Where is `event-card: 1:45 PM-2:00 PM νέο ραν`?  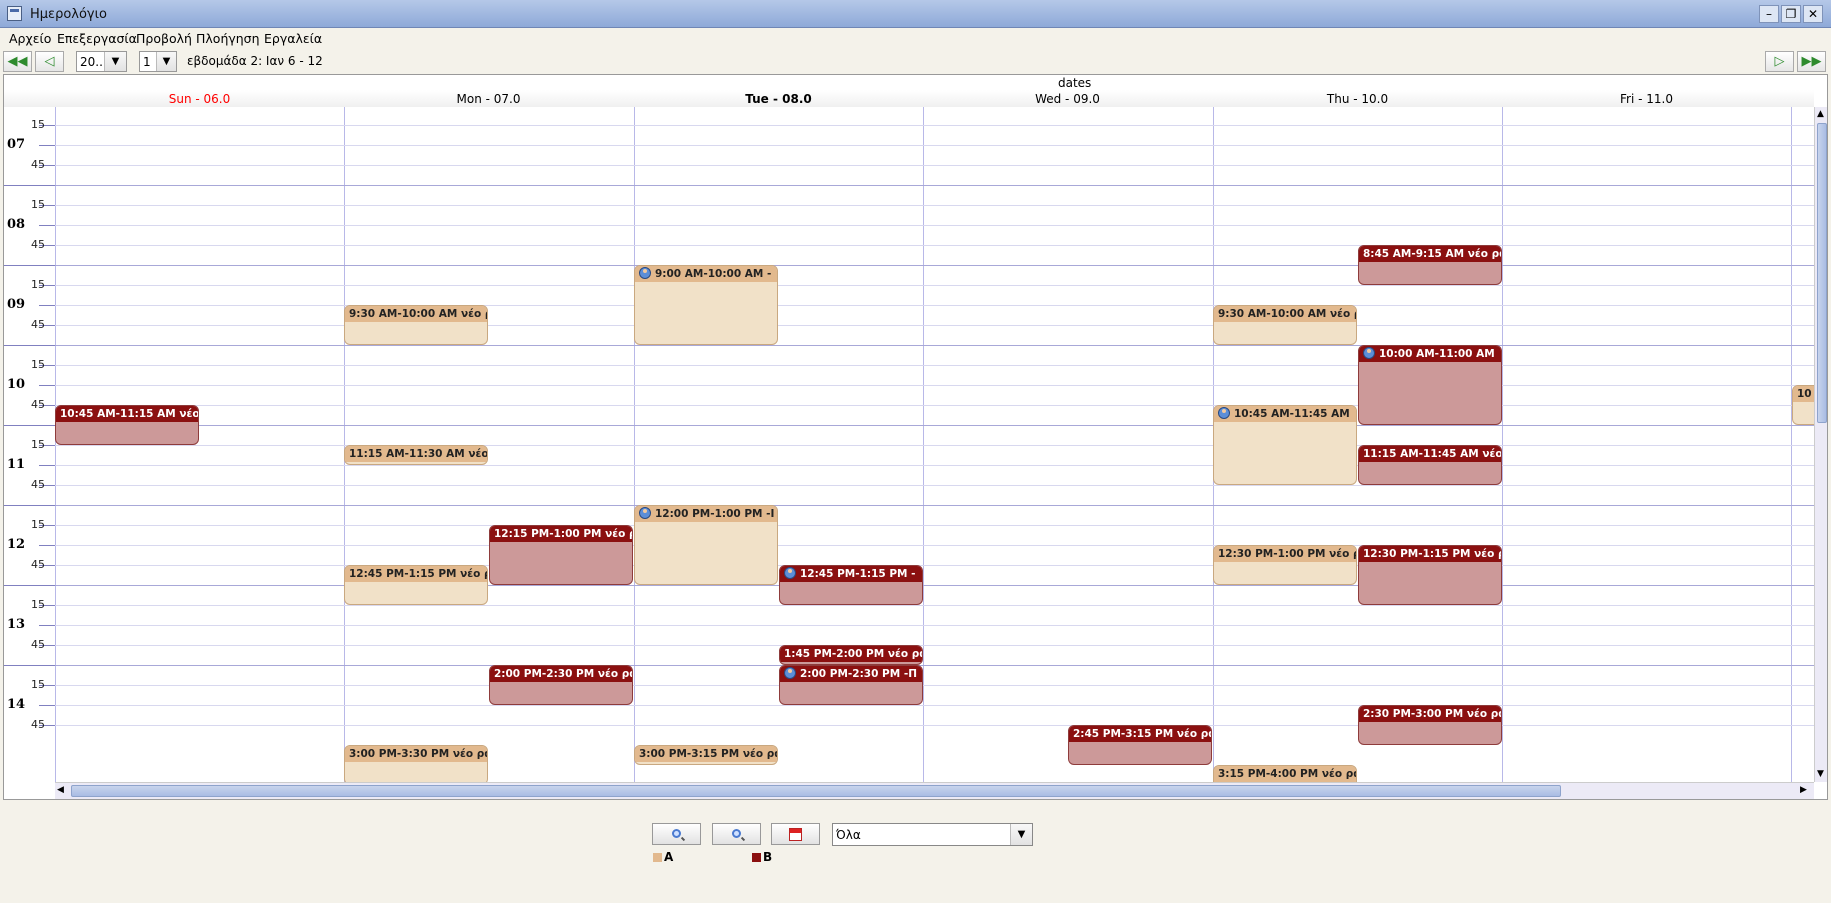 event-card: 1:45 PM-2:00 PM νέο ραν is located at coordinates (851, 655).